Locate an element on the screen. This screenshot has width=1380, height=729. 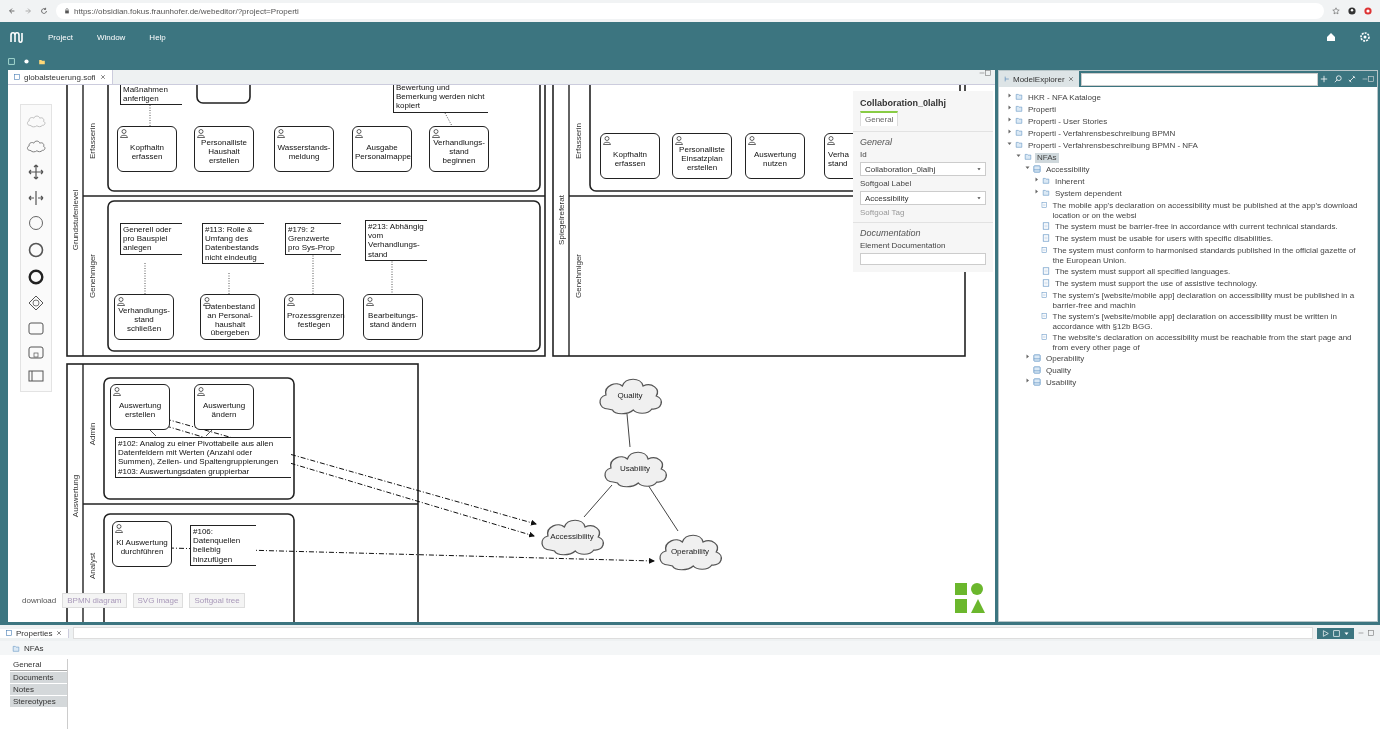
task-label: Wasserstands-meldung is located at coordinates (304, 152).